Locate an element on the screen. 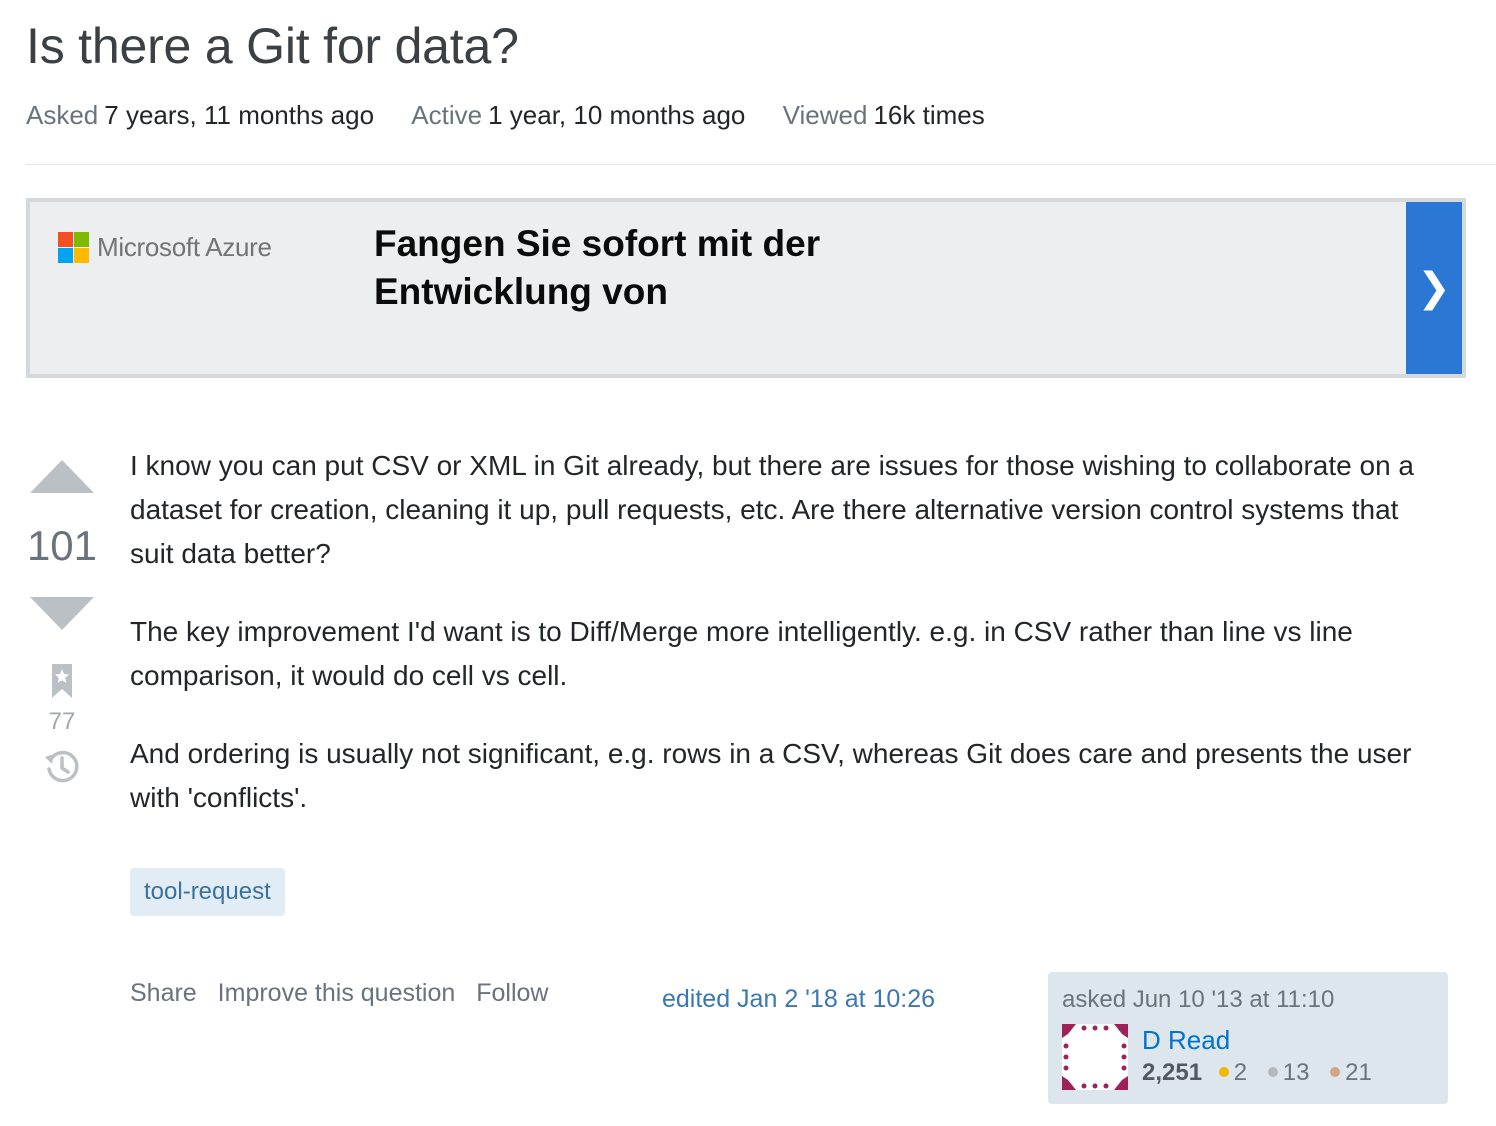 The image size is (1496, 1126). owner-name-link: D Read is located at coordinates (1264, 1040).